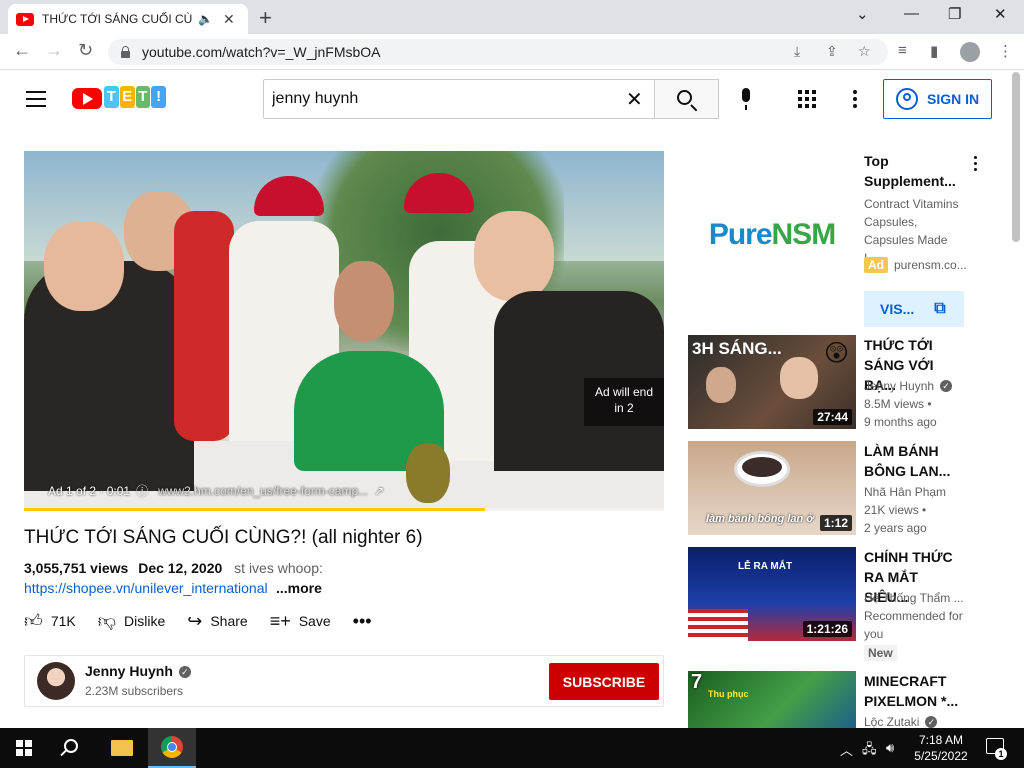 This screenshot has height=768, width=1024. What do you see at coordinates (344, 509) in the screenshot?
I see `ad-progress-bar` at bounding box center [344, 509].